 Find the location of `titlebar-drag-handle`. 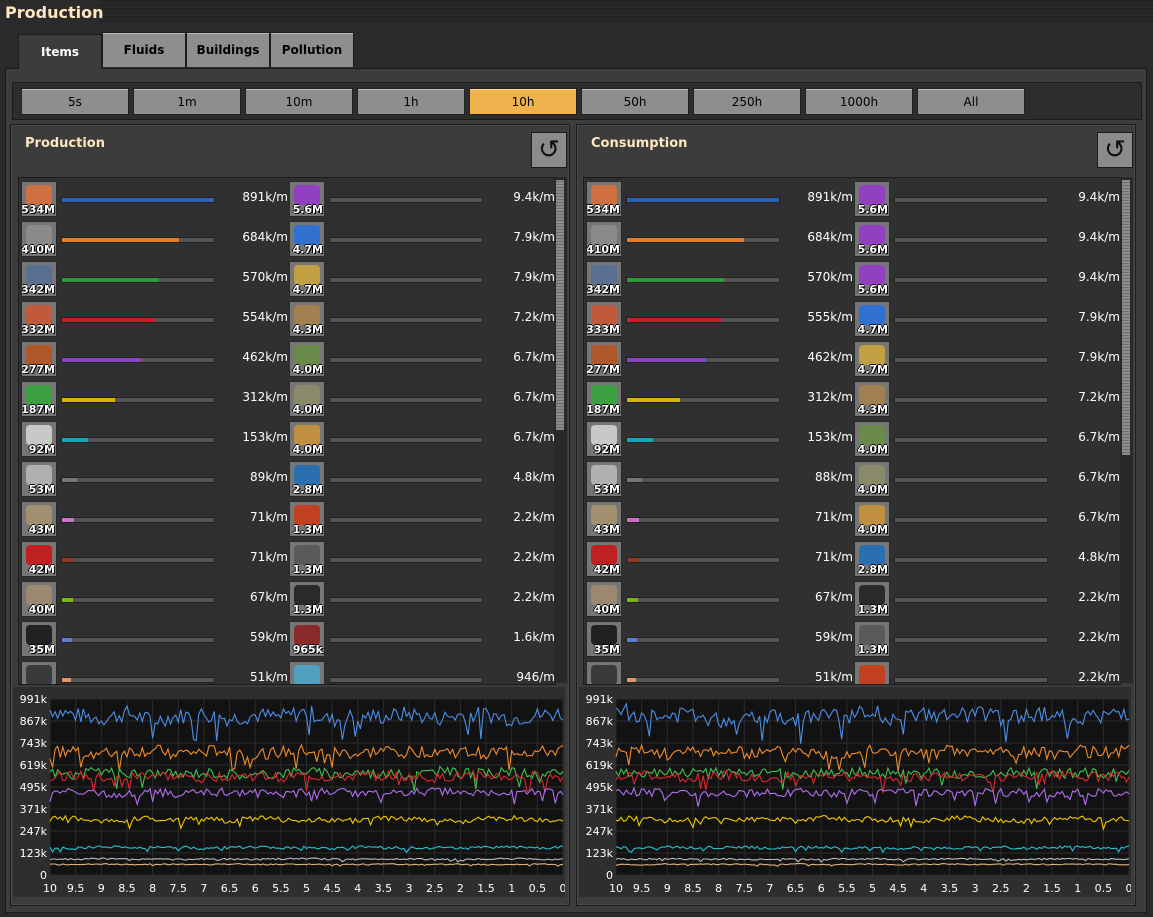

titlebar-drag-handle is located at coordinates (626, 12).